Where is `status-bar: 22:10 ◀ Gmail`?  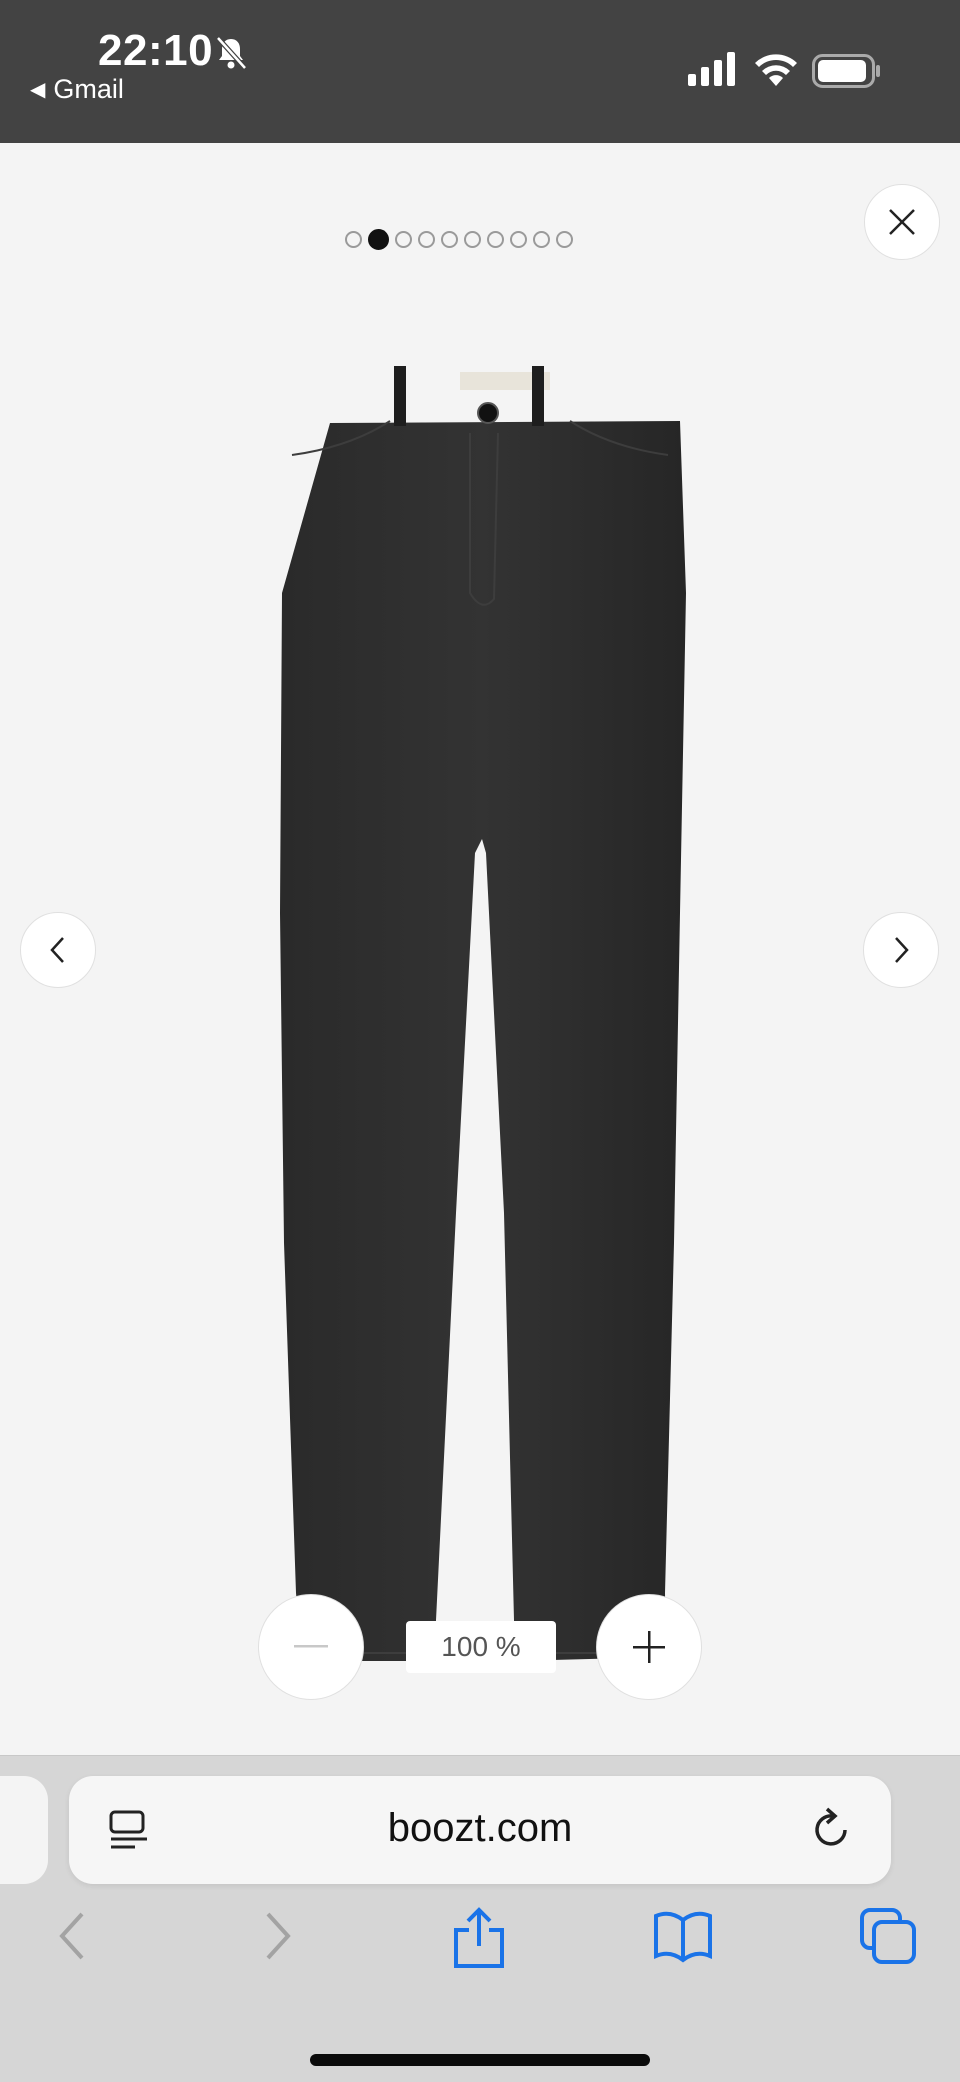
status-bar: 22:10 ◀ Gmail is located at coordinates (480, 71).